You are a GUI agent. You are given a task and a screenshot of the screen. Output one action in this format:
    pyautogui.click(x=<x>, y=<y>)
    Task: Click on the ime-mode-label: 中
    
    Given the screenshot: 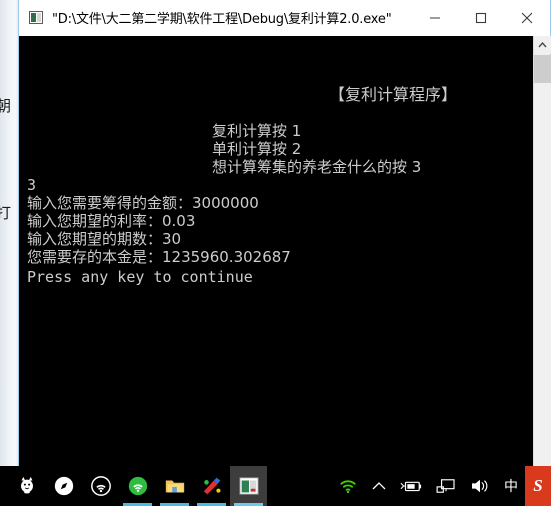 What is the action you would take?
    pyautogui.click(x=511, y=487)
    